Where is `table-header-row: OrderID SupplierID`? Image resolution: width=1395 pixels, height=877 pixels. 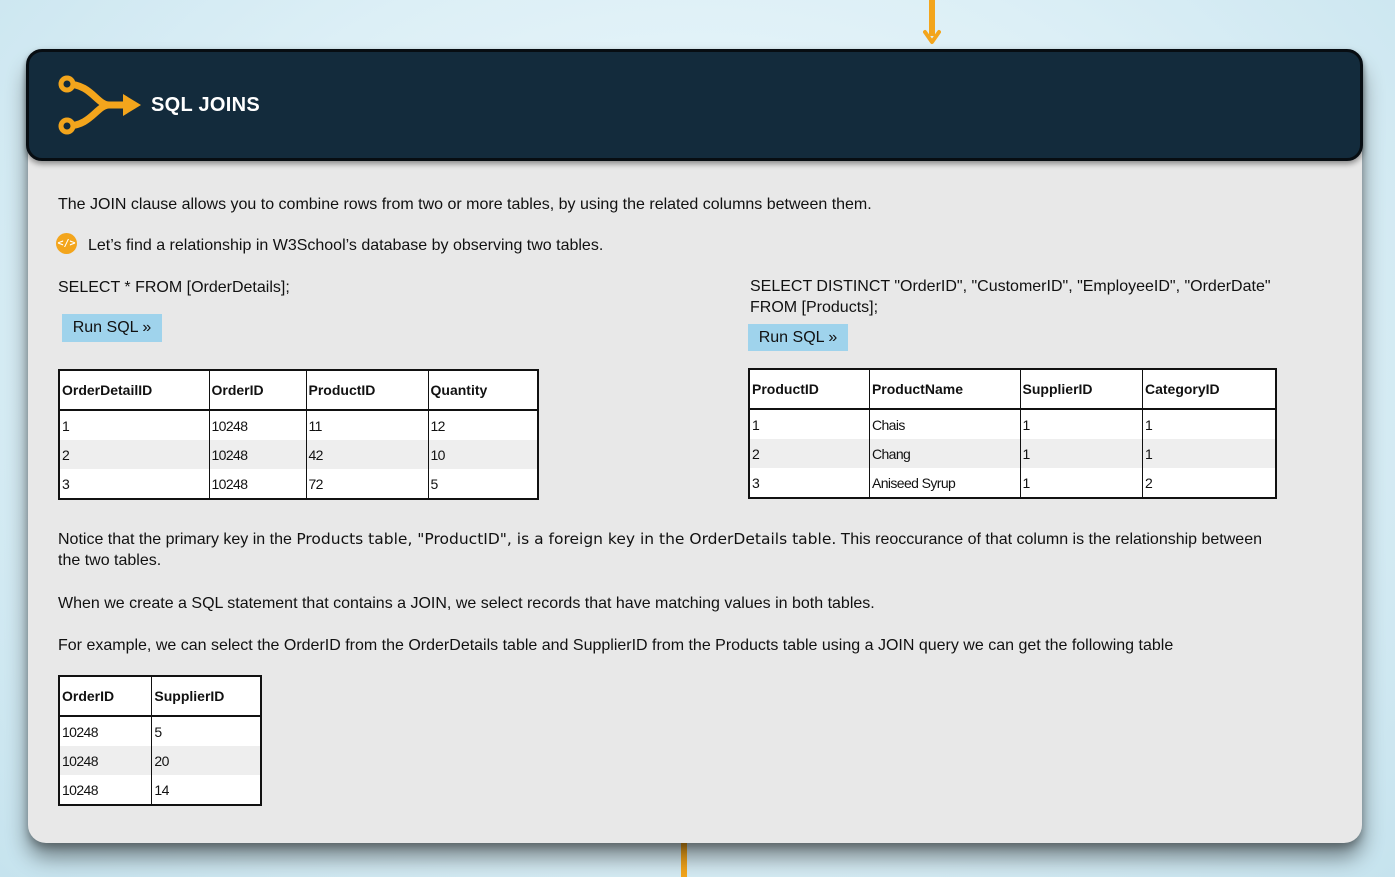 table-header-row: OrderID SupplierID is located at coordinates (160, 696).